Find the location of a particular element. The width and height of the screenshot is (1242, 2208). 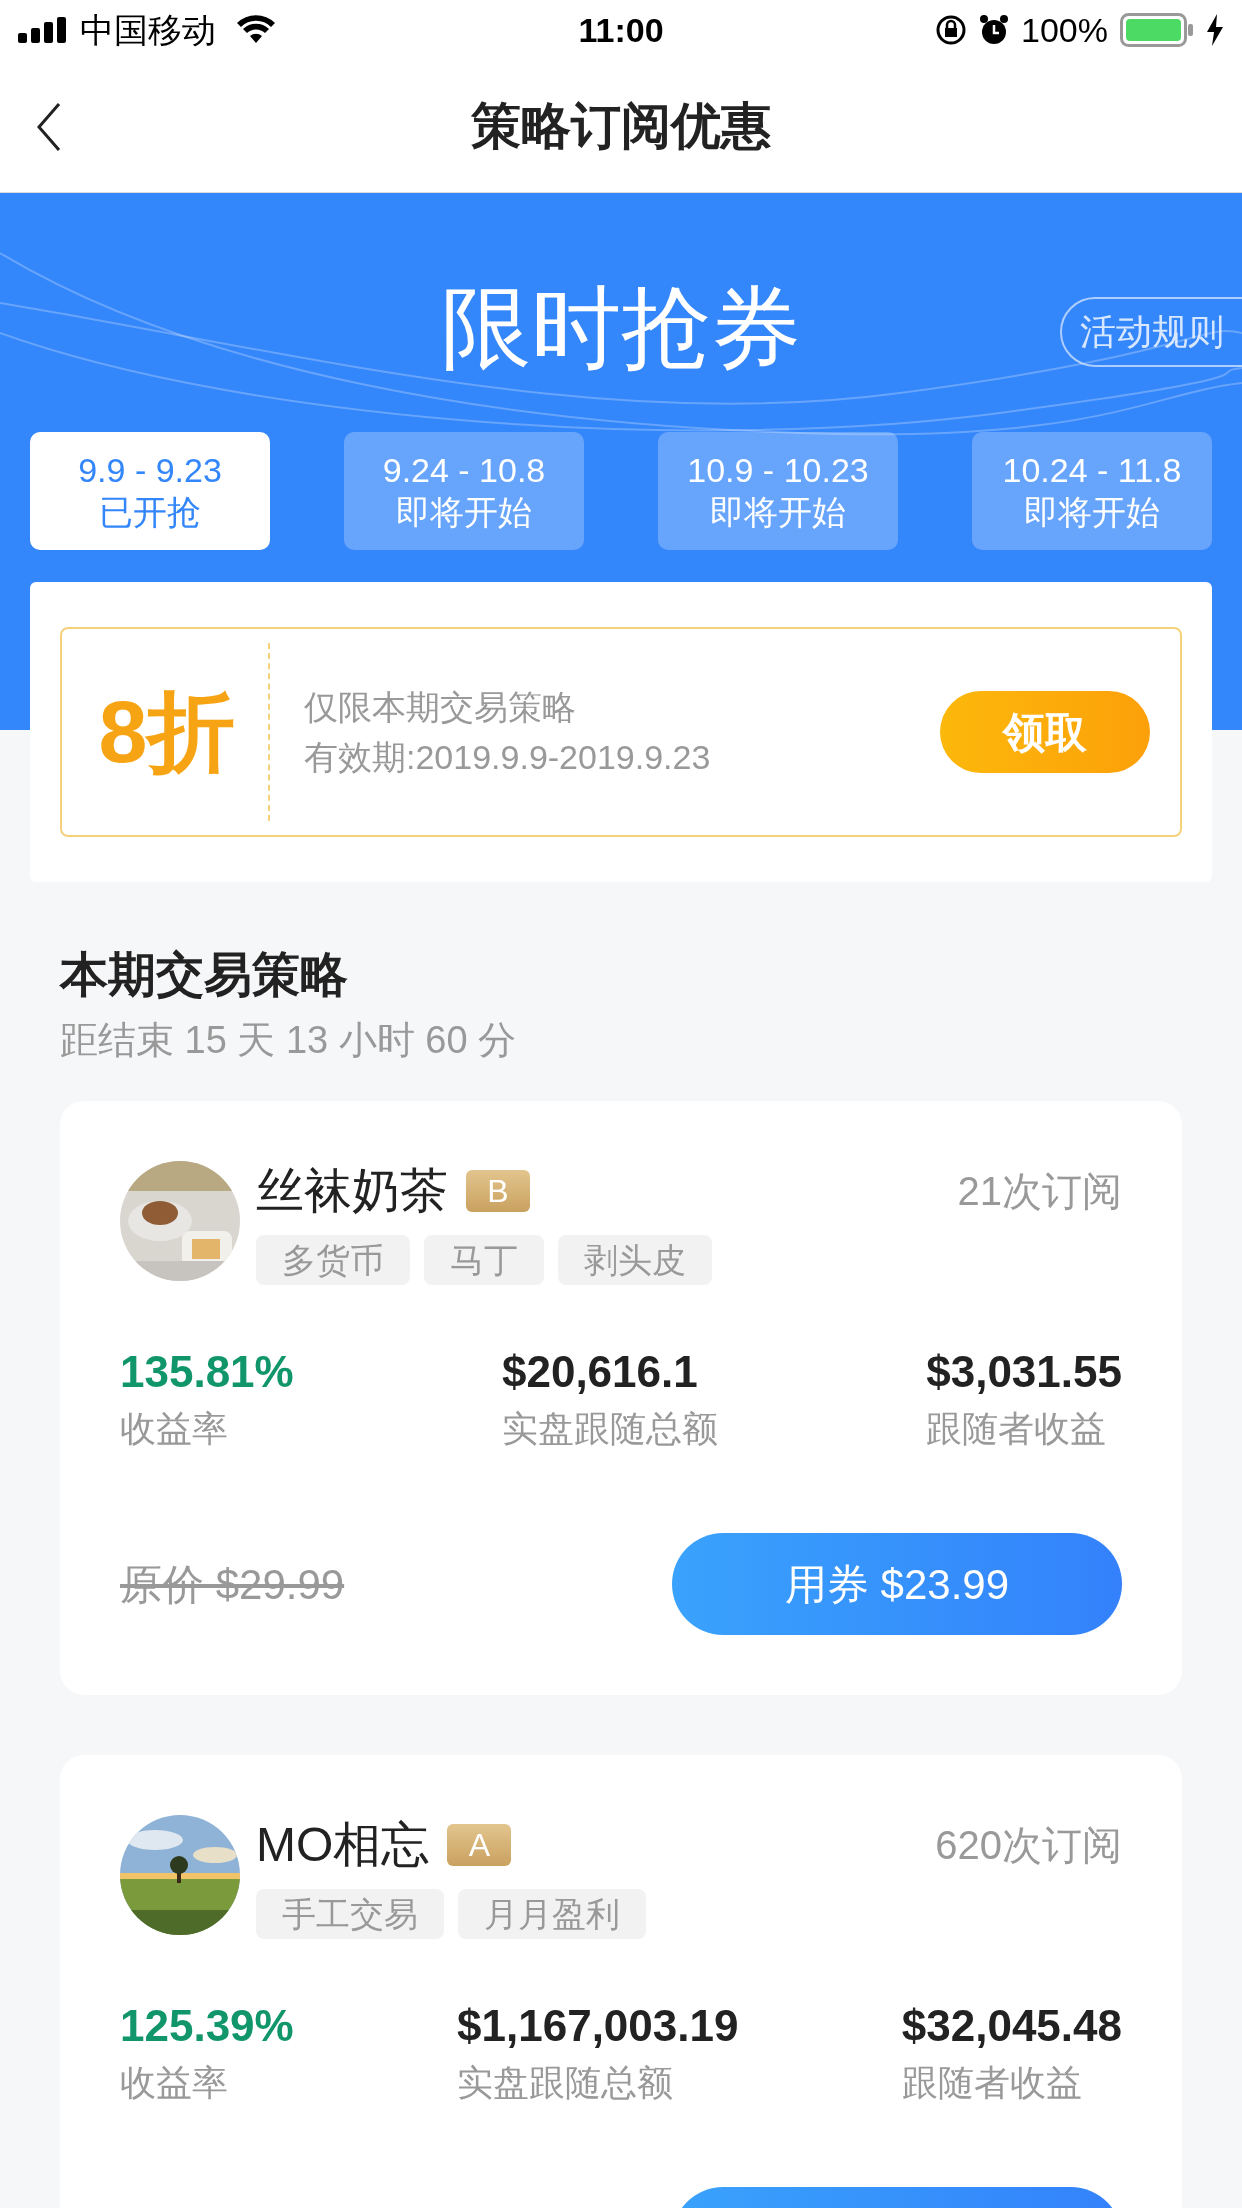

alarm-icon is located at coordinates (994, 30).